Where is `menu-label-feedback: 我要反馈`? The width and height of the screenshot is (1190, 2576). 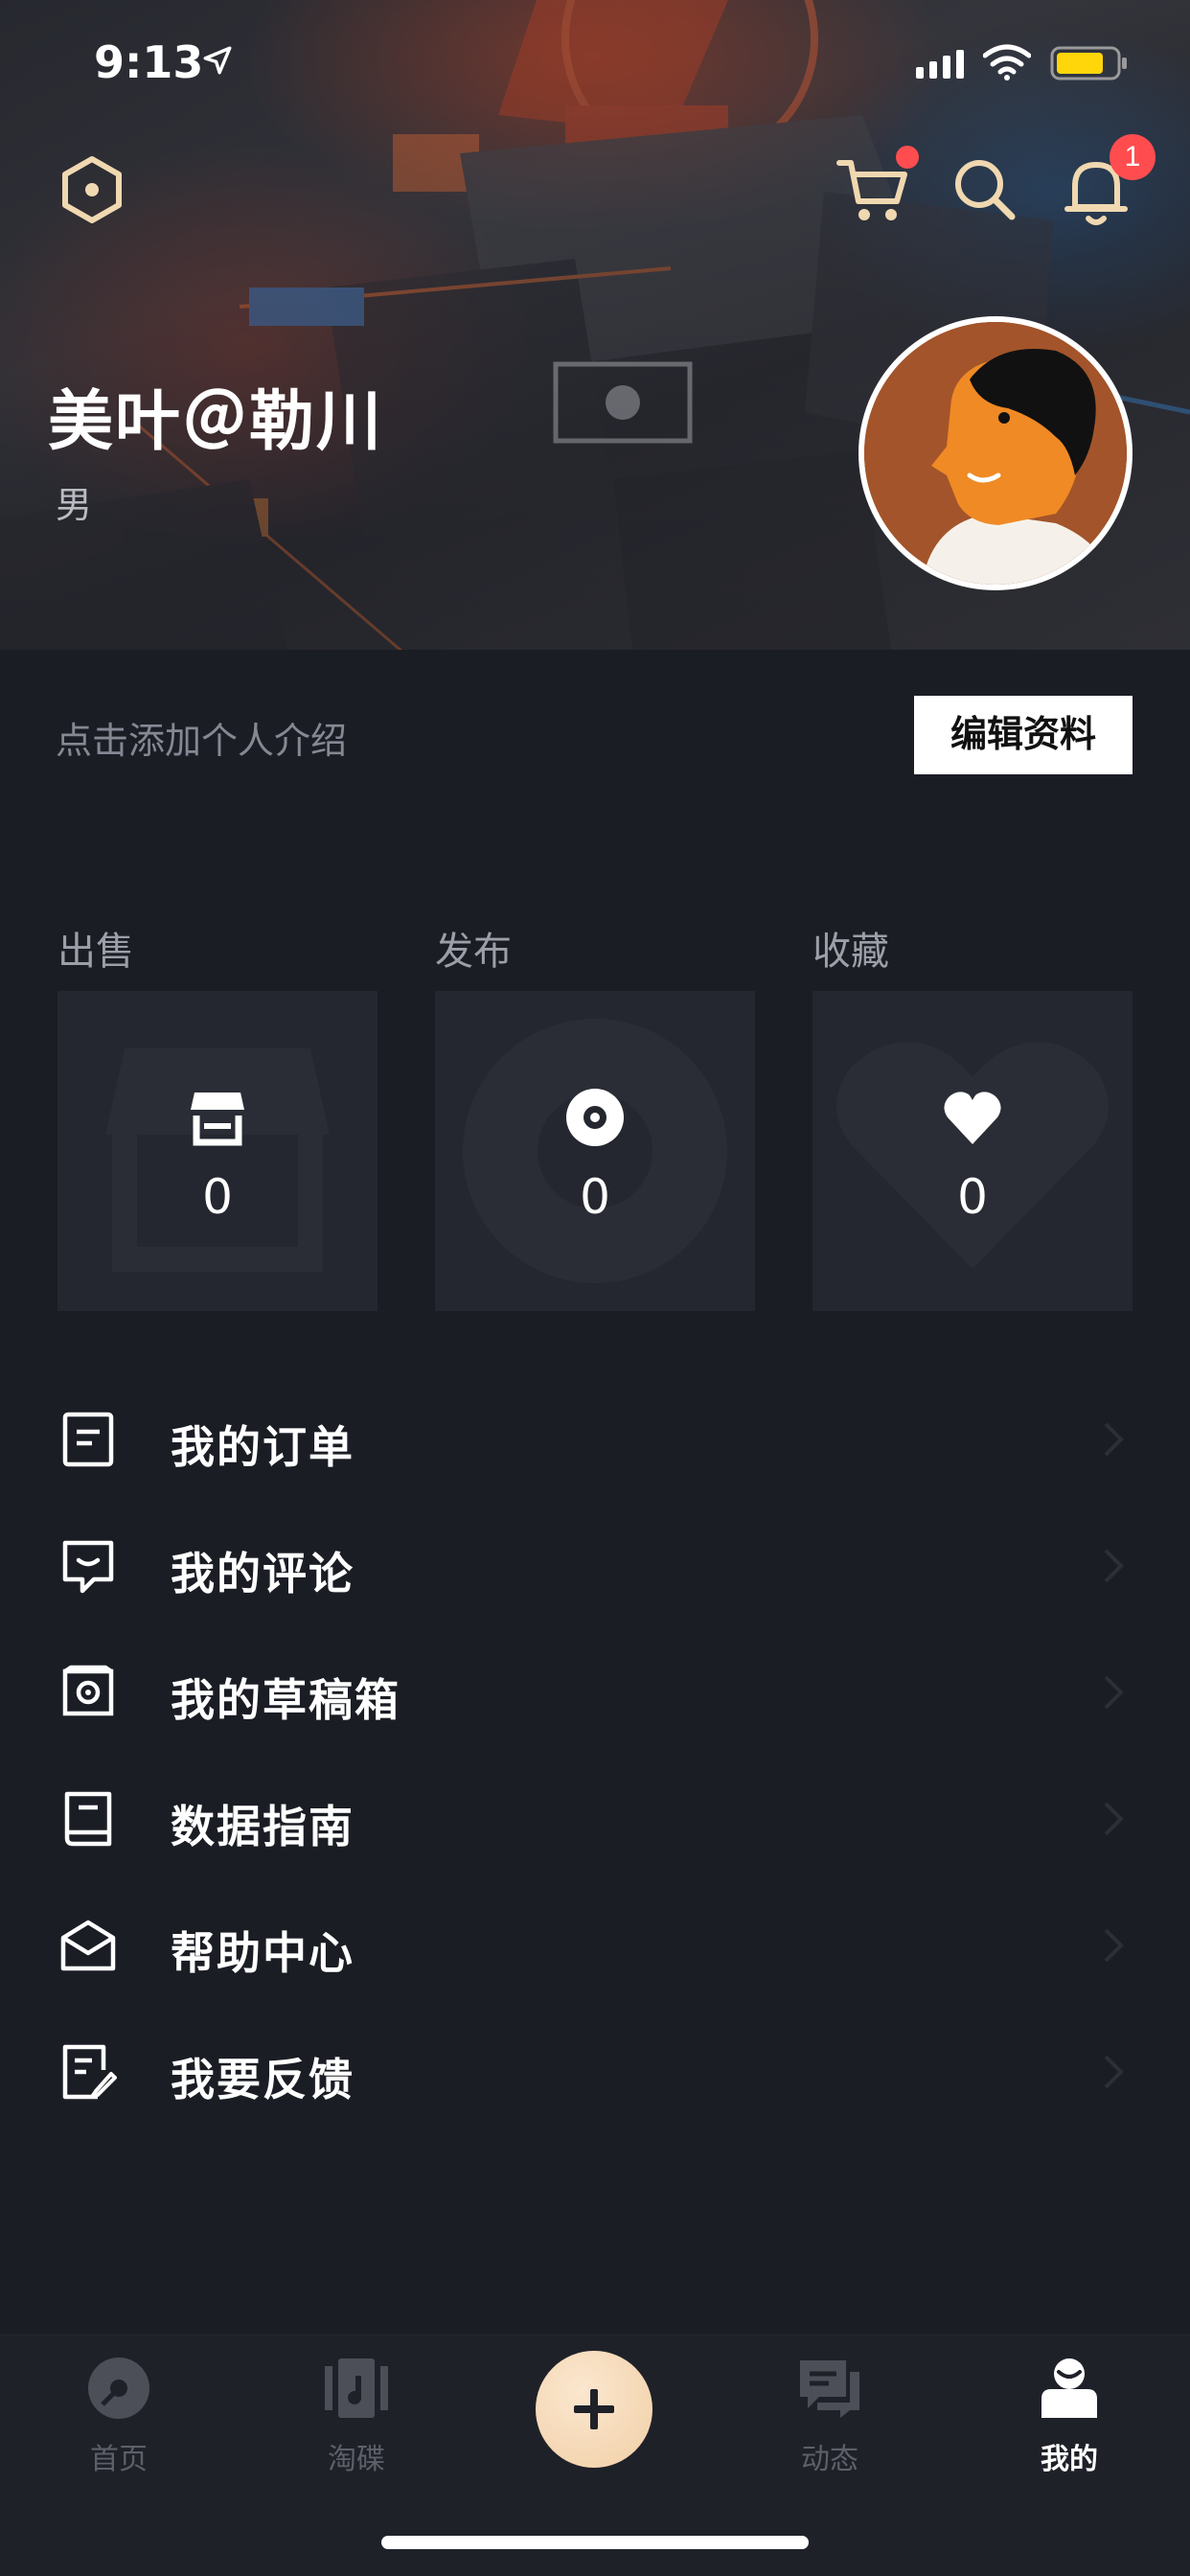 menu-label-feedback: 我要反馈 is located at coordinates (263, 2079).